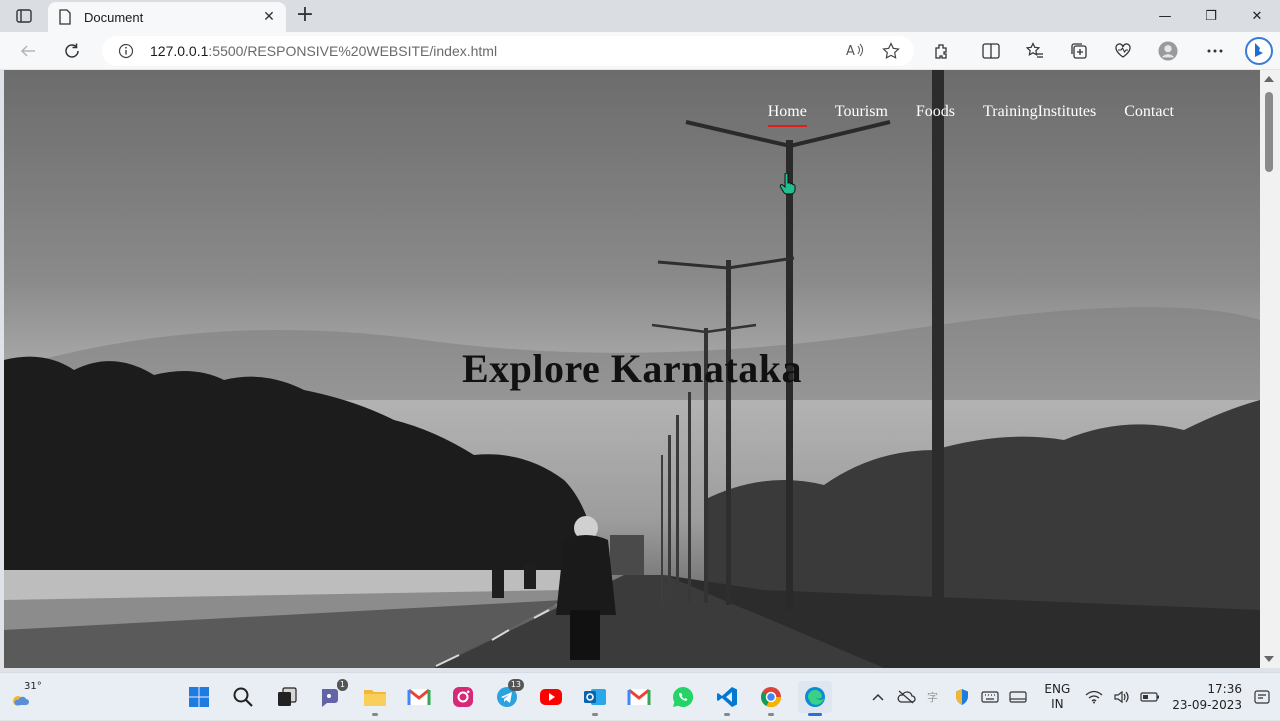 This screenshot has width=1280, height=721. I want to click on favorite-star-icon, so click(891, 53).